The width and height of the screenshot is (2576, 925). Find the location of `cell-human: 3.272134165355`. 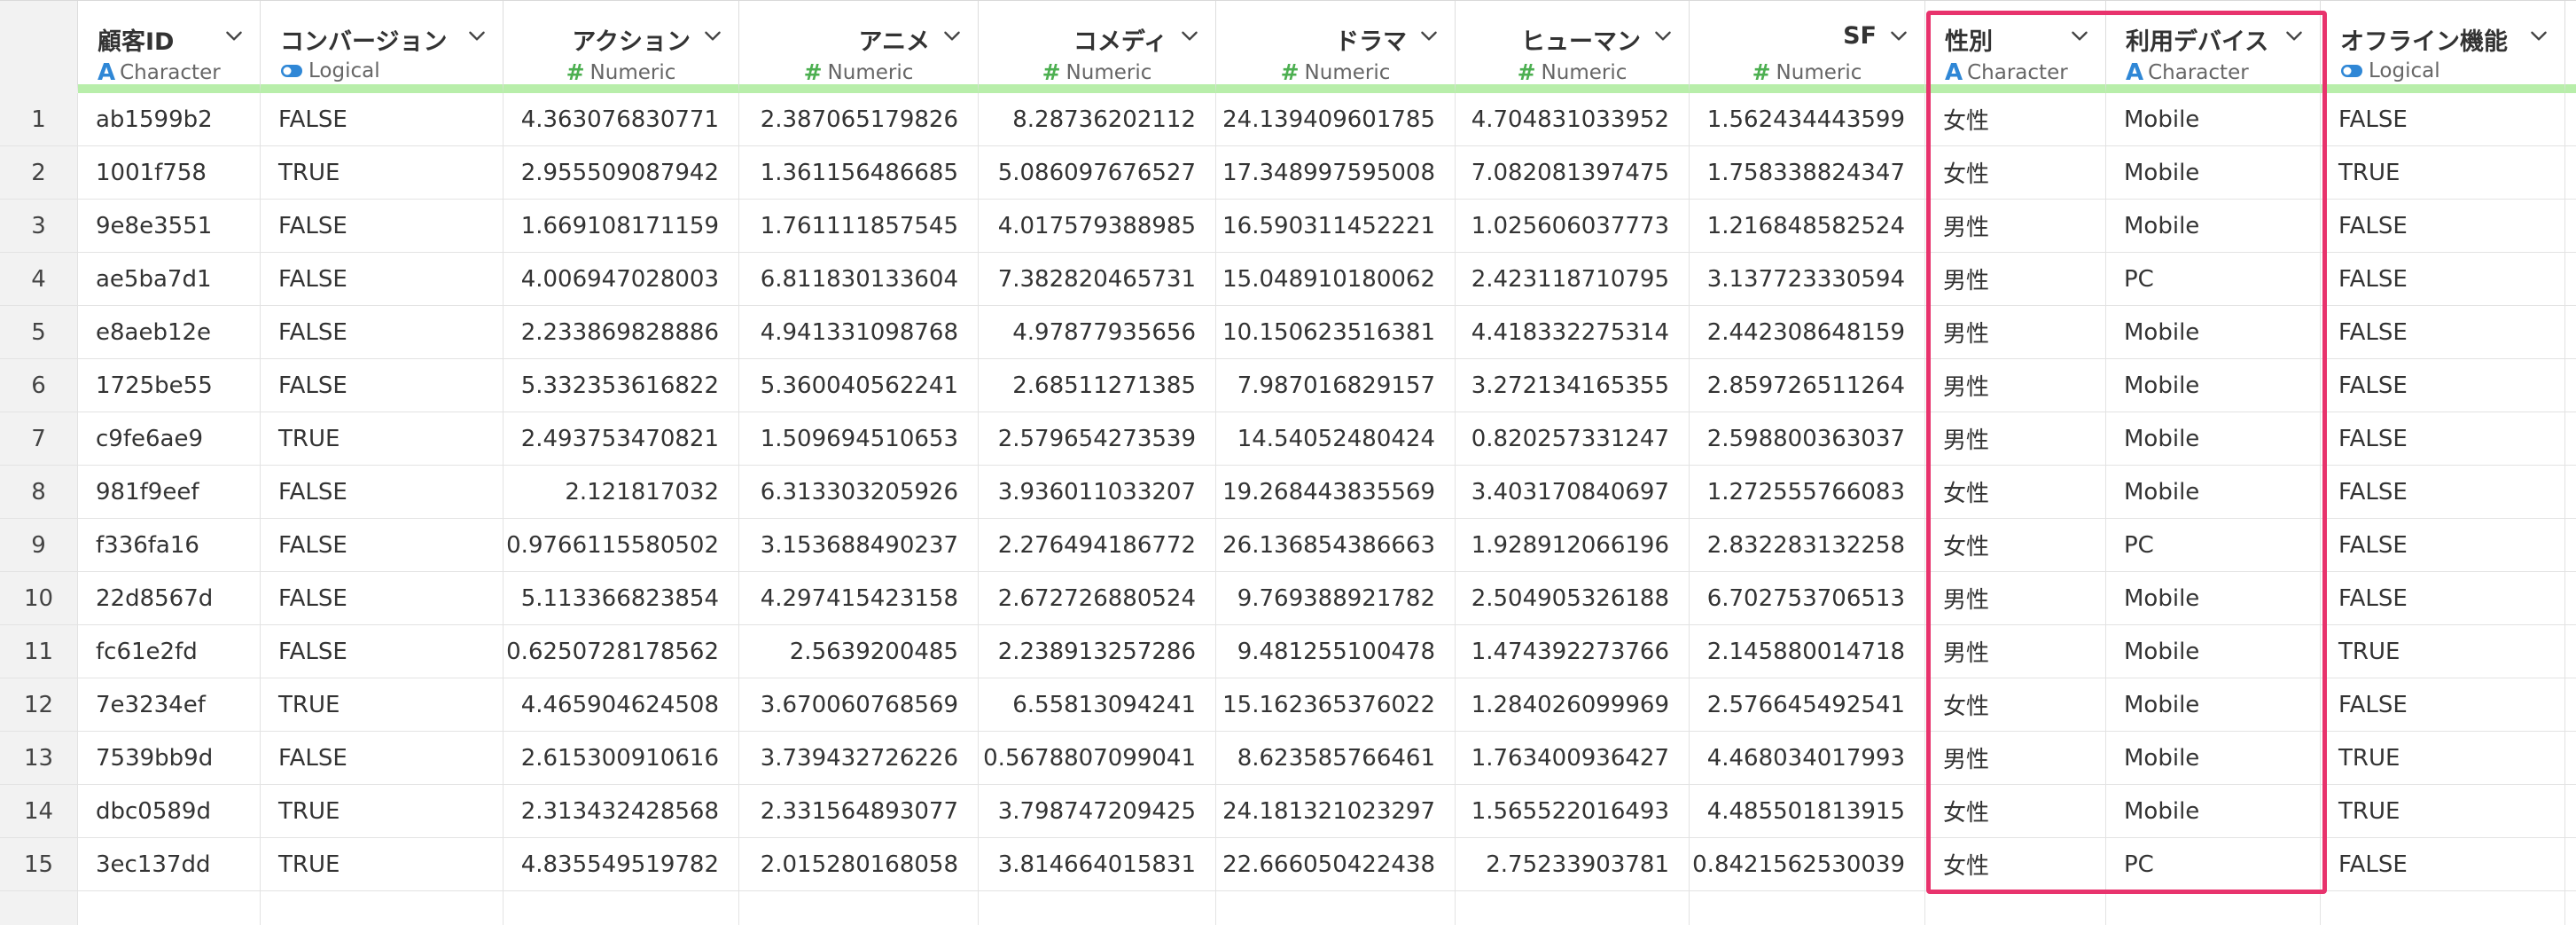

cell-human: 3.272134165355 is located at coordinates (1573, 385).